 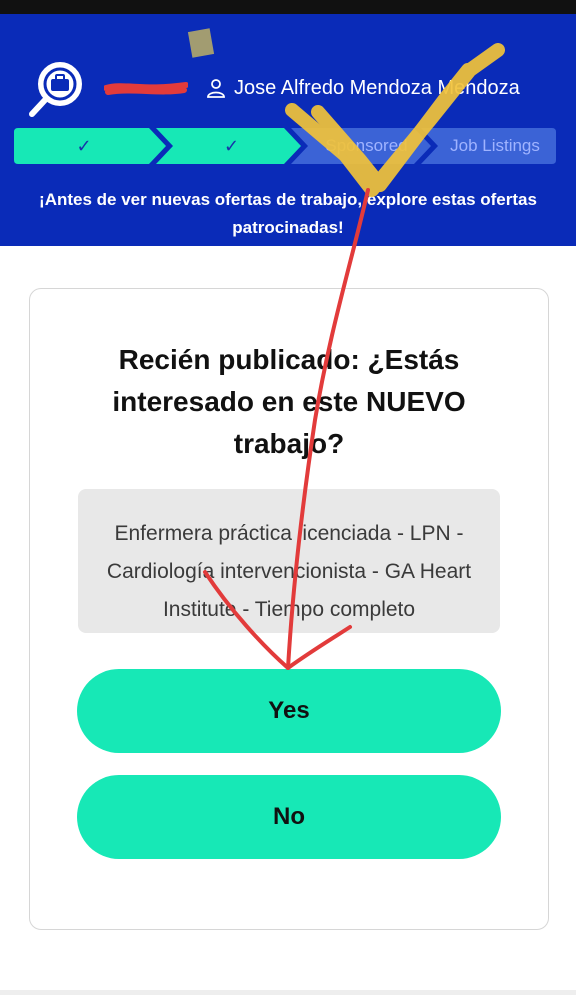 What do you see at coordinates (289, 711) in the screenshot?
I see `yes-button: Yes` at bounding box center [289, 711].